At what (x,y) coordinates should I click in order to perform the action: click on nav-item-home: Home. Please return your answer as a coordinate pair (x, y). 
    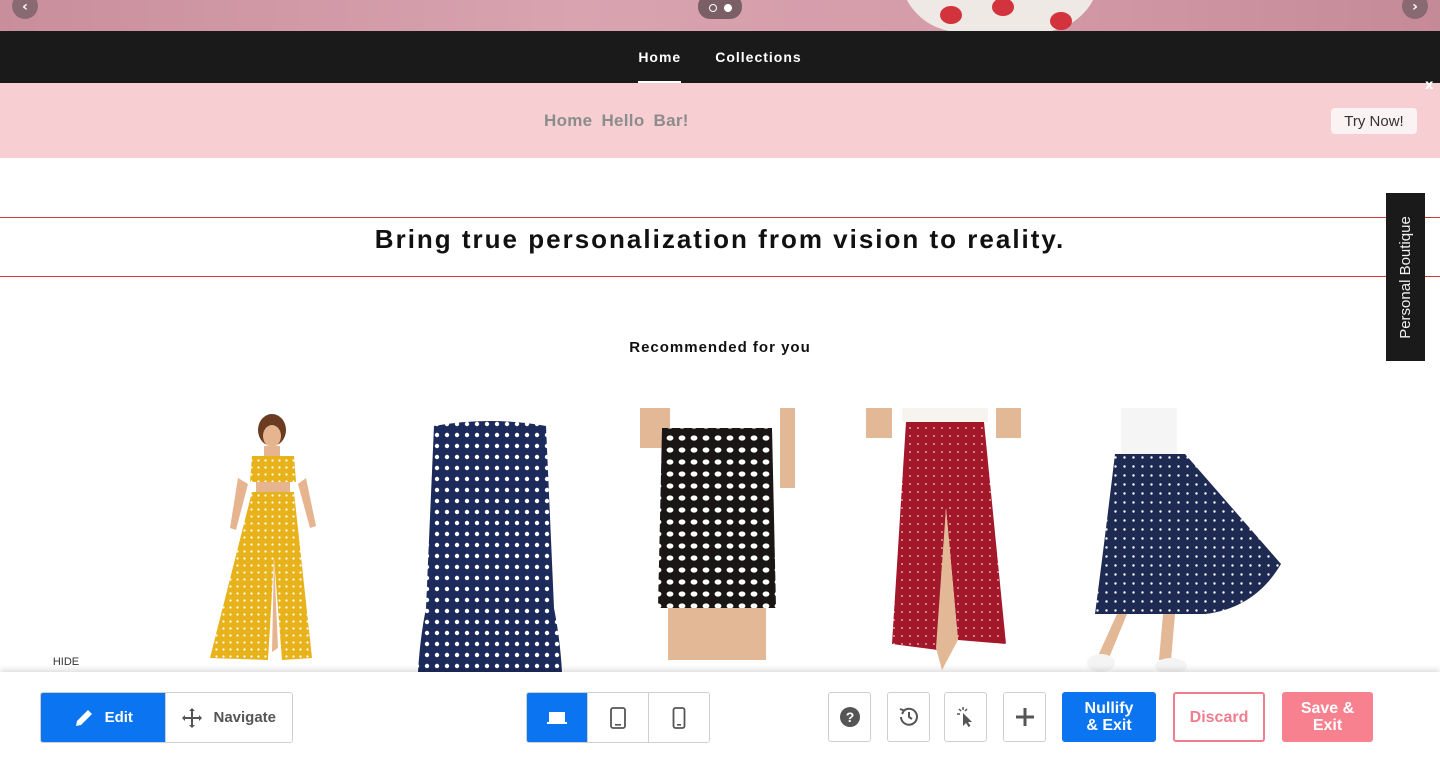
    Looking at the image, I should click on (660, 57).